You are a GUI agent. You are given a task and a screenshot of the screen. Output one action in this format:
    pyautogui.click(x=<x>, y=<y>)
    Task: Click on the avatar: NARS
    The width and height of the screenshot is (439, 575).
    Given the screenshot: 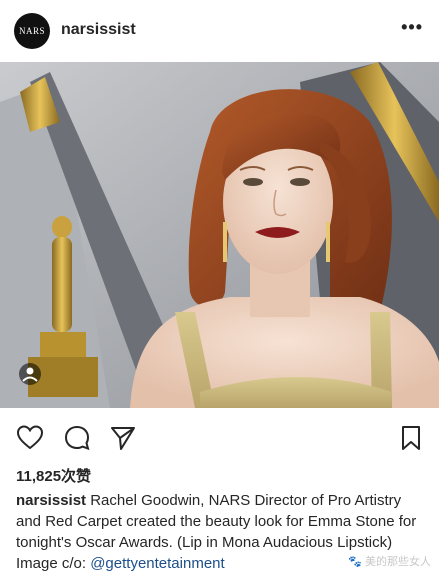 What is the action you would take?
    pyautogui.click(x=32, y=31)
    